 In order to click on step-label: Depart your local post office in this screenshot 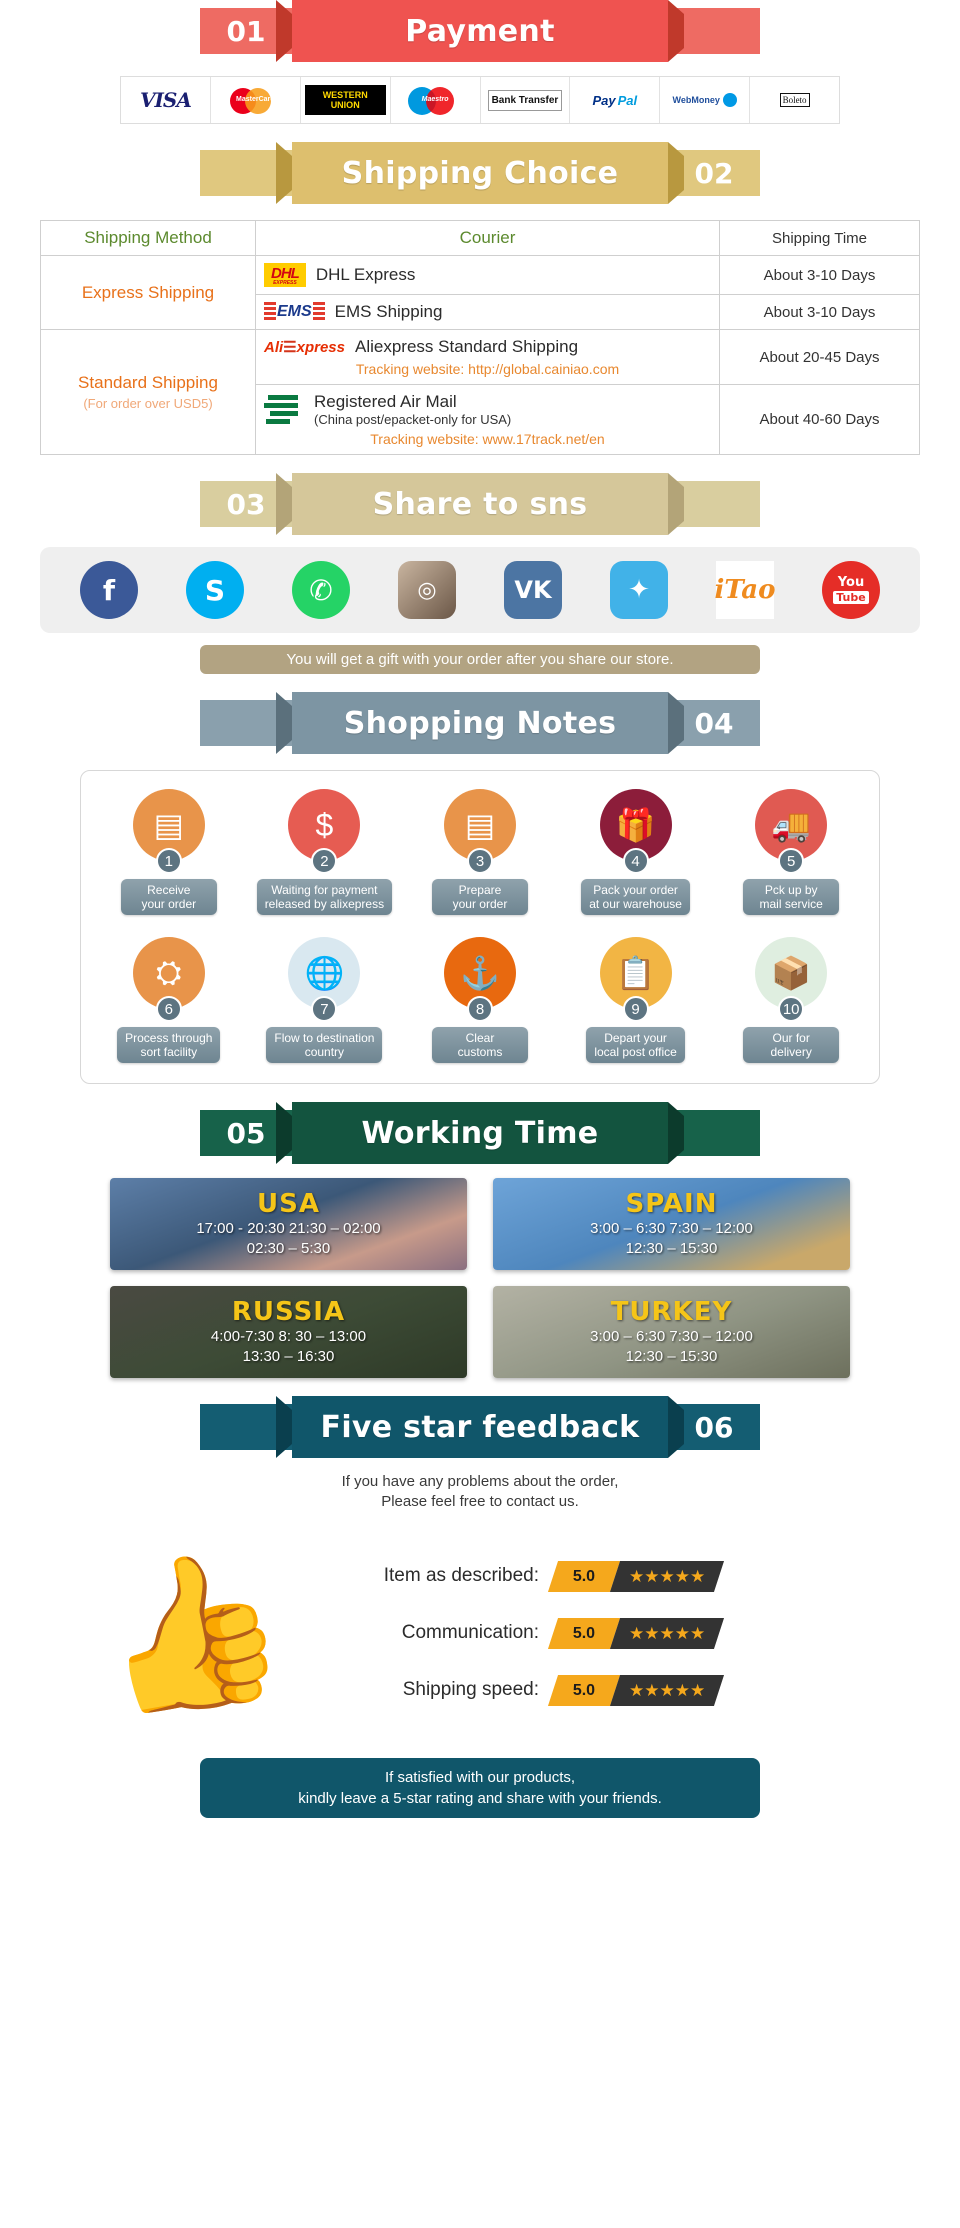, I will do `click(635, 1045)`.